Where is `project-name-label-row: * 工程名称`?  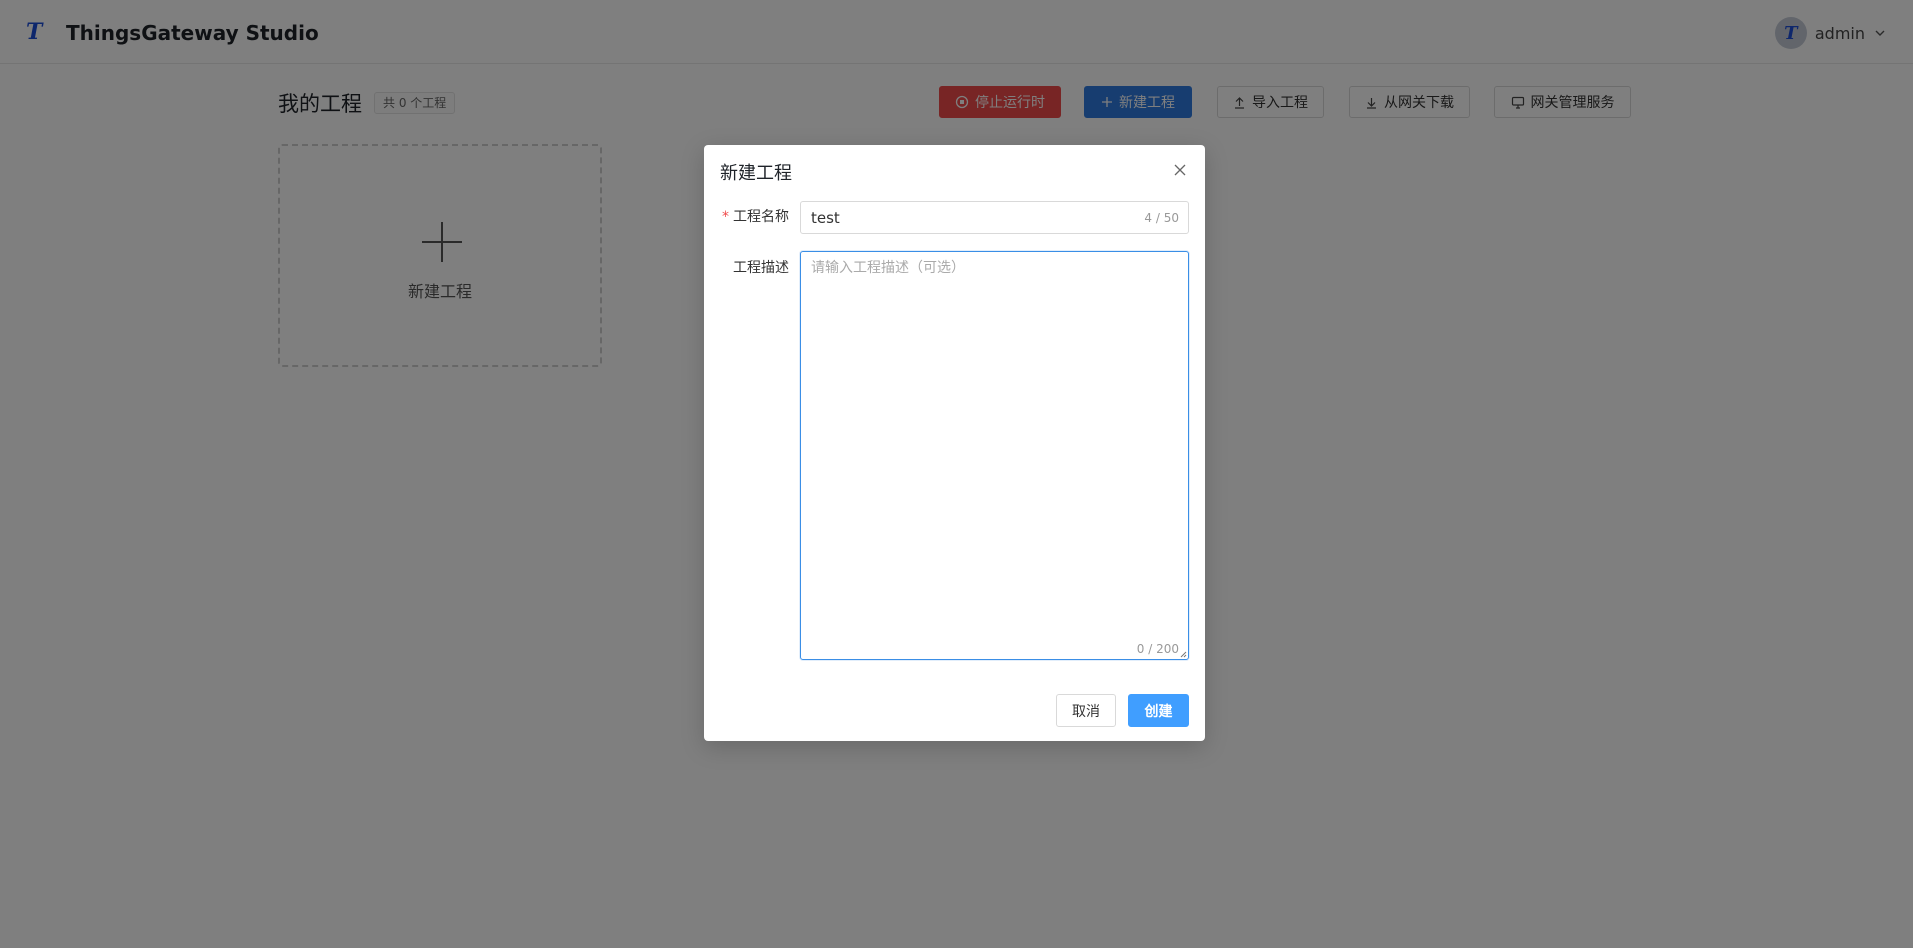 project-name-label-row: * 工程名称 is located at coordinates (746, 217).